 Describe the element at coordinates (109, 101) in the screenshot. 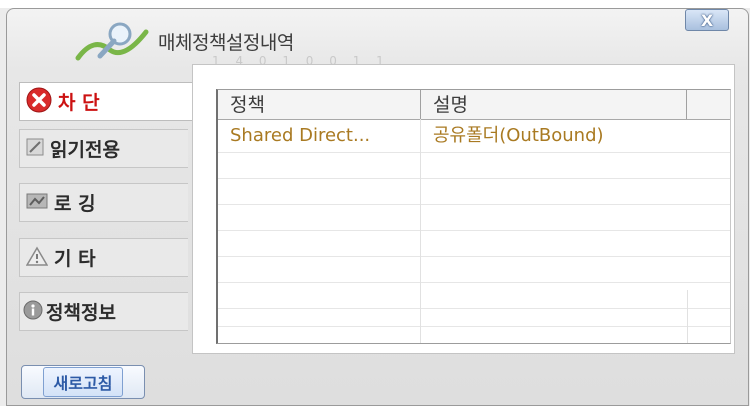

I see `sidebar-item-block: 차 단` at that location.